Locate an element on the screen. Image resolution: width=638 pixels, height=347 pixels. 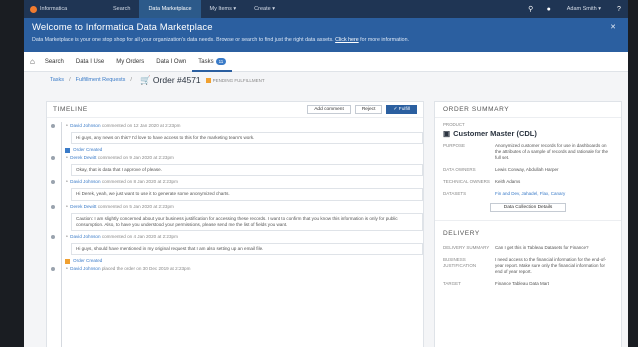
nav-search: Search is located at coordinates (121, 9).